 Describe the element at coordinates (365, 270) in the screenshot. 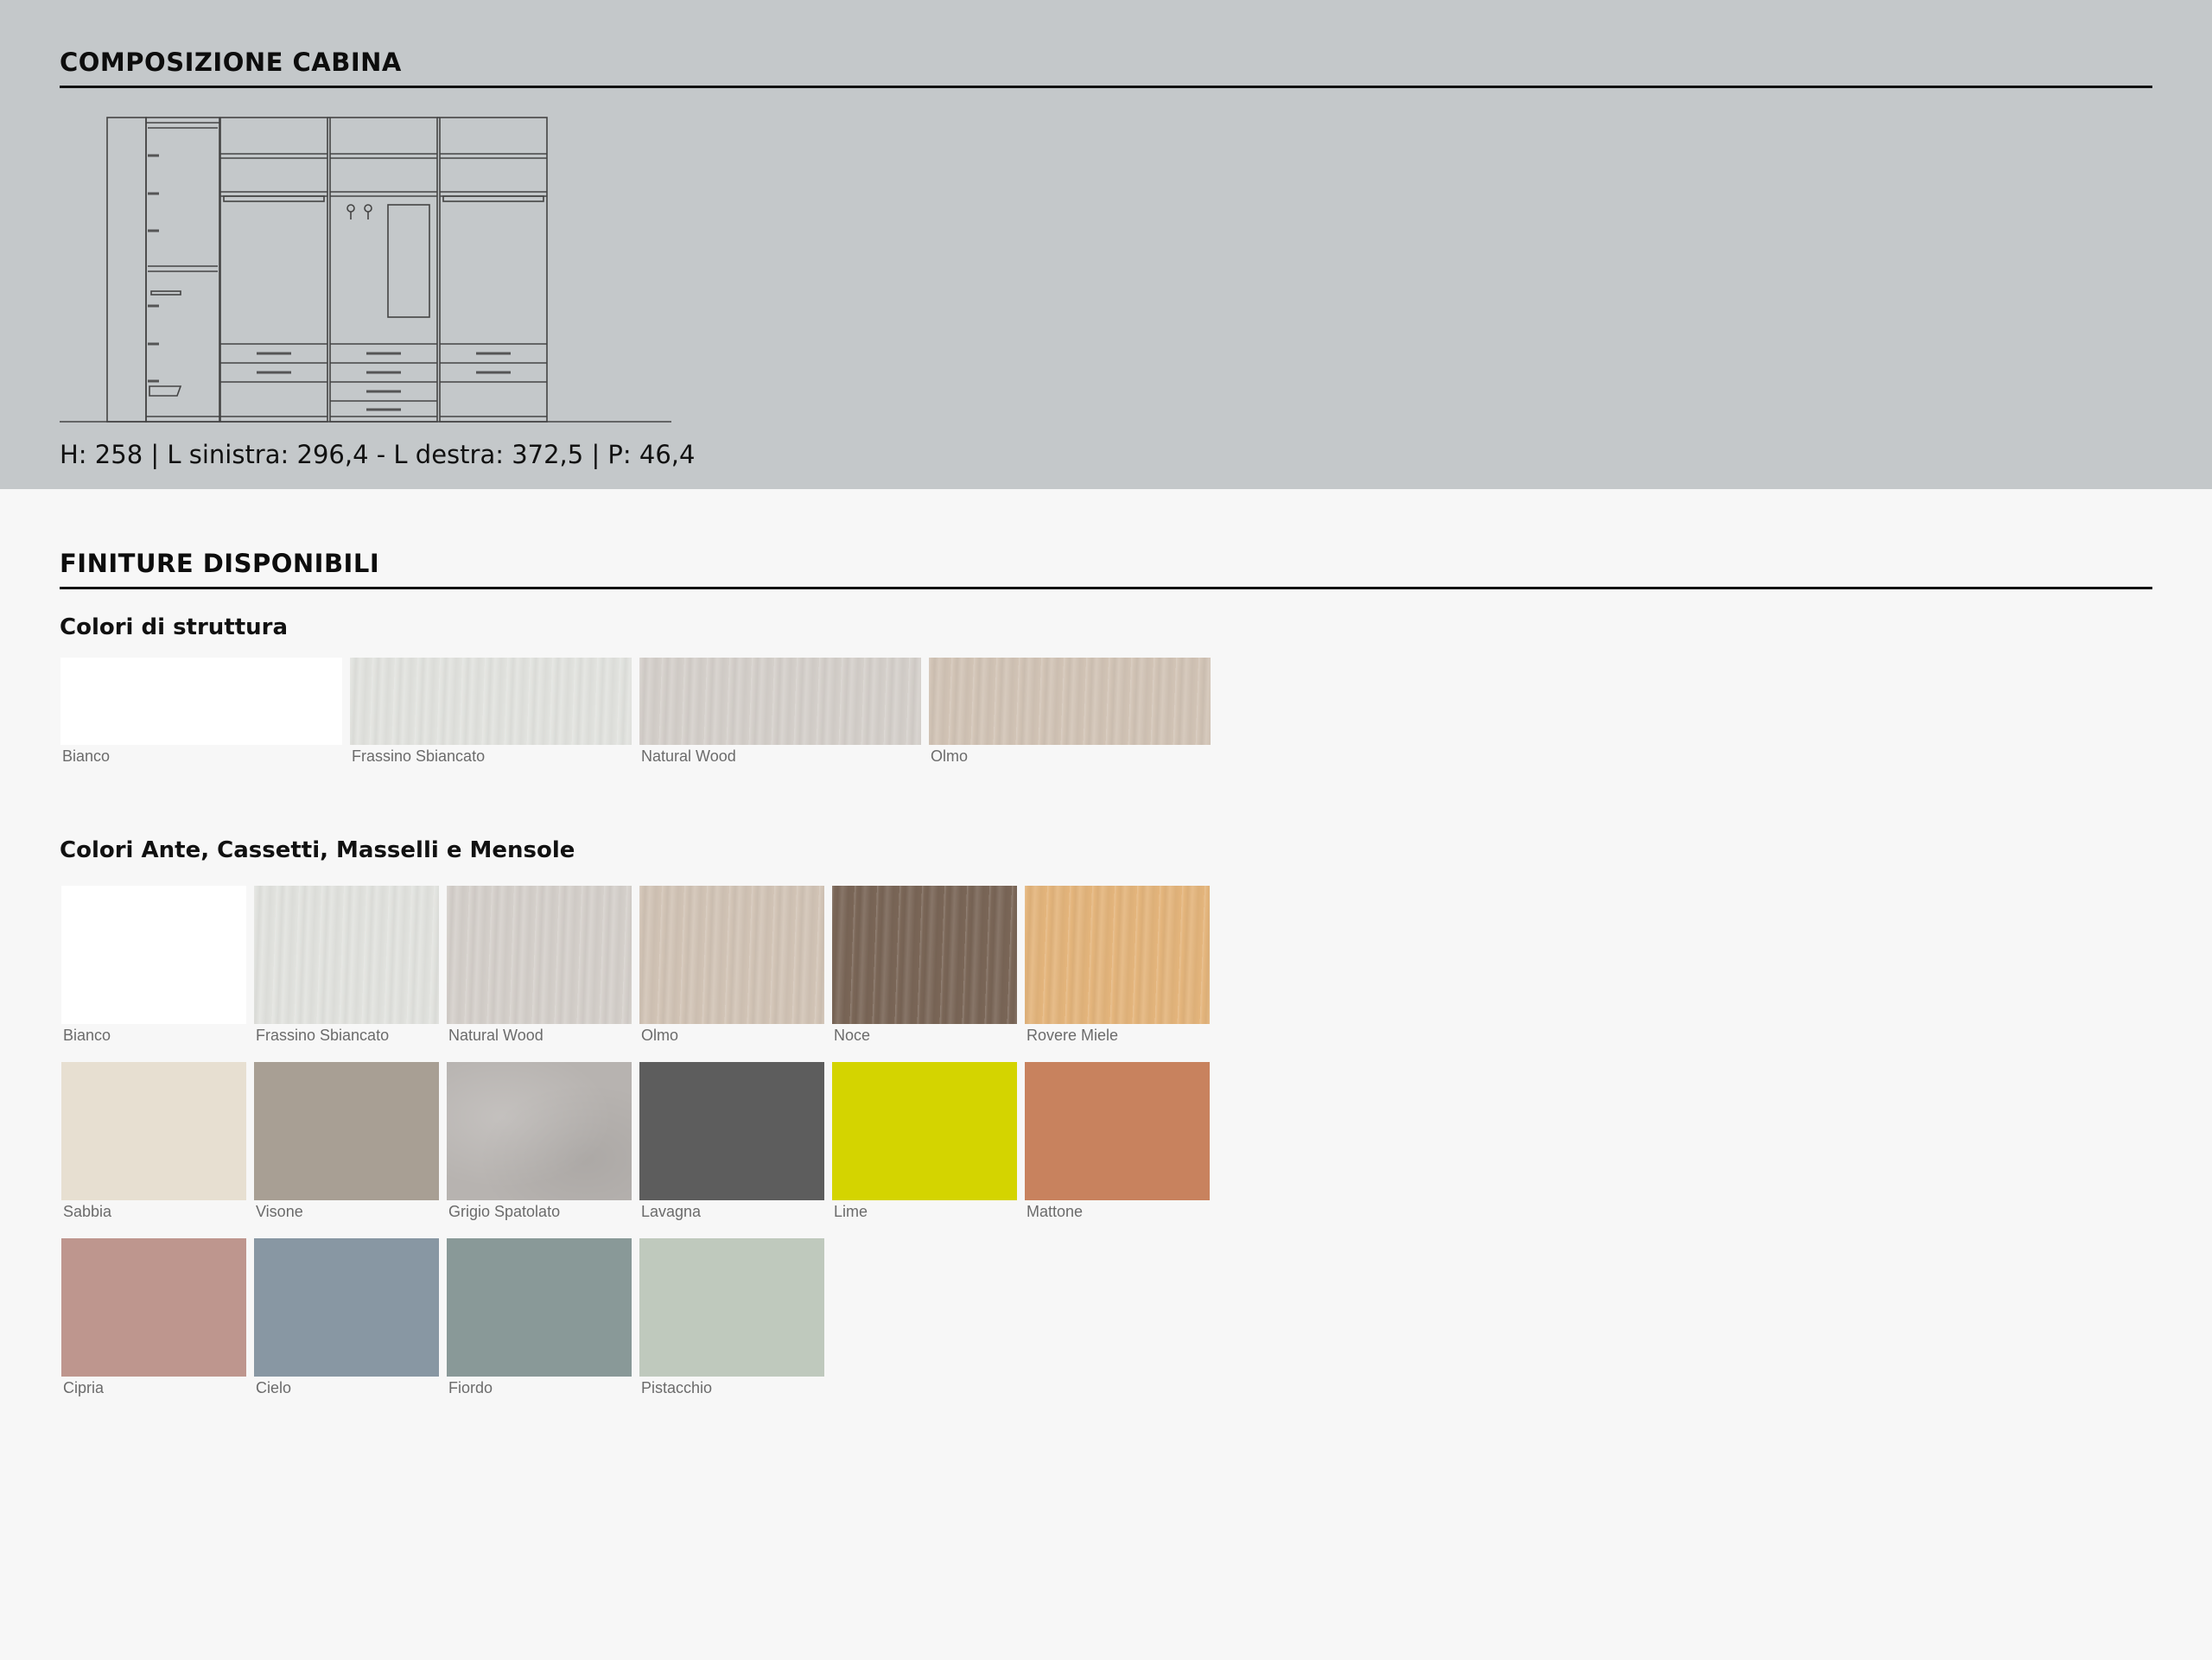

I see `wardrobe-elevation-drawing` at that location.